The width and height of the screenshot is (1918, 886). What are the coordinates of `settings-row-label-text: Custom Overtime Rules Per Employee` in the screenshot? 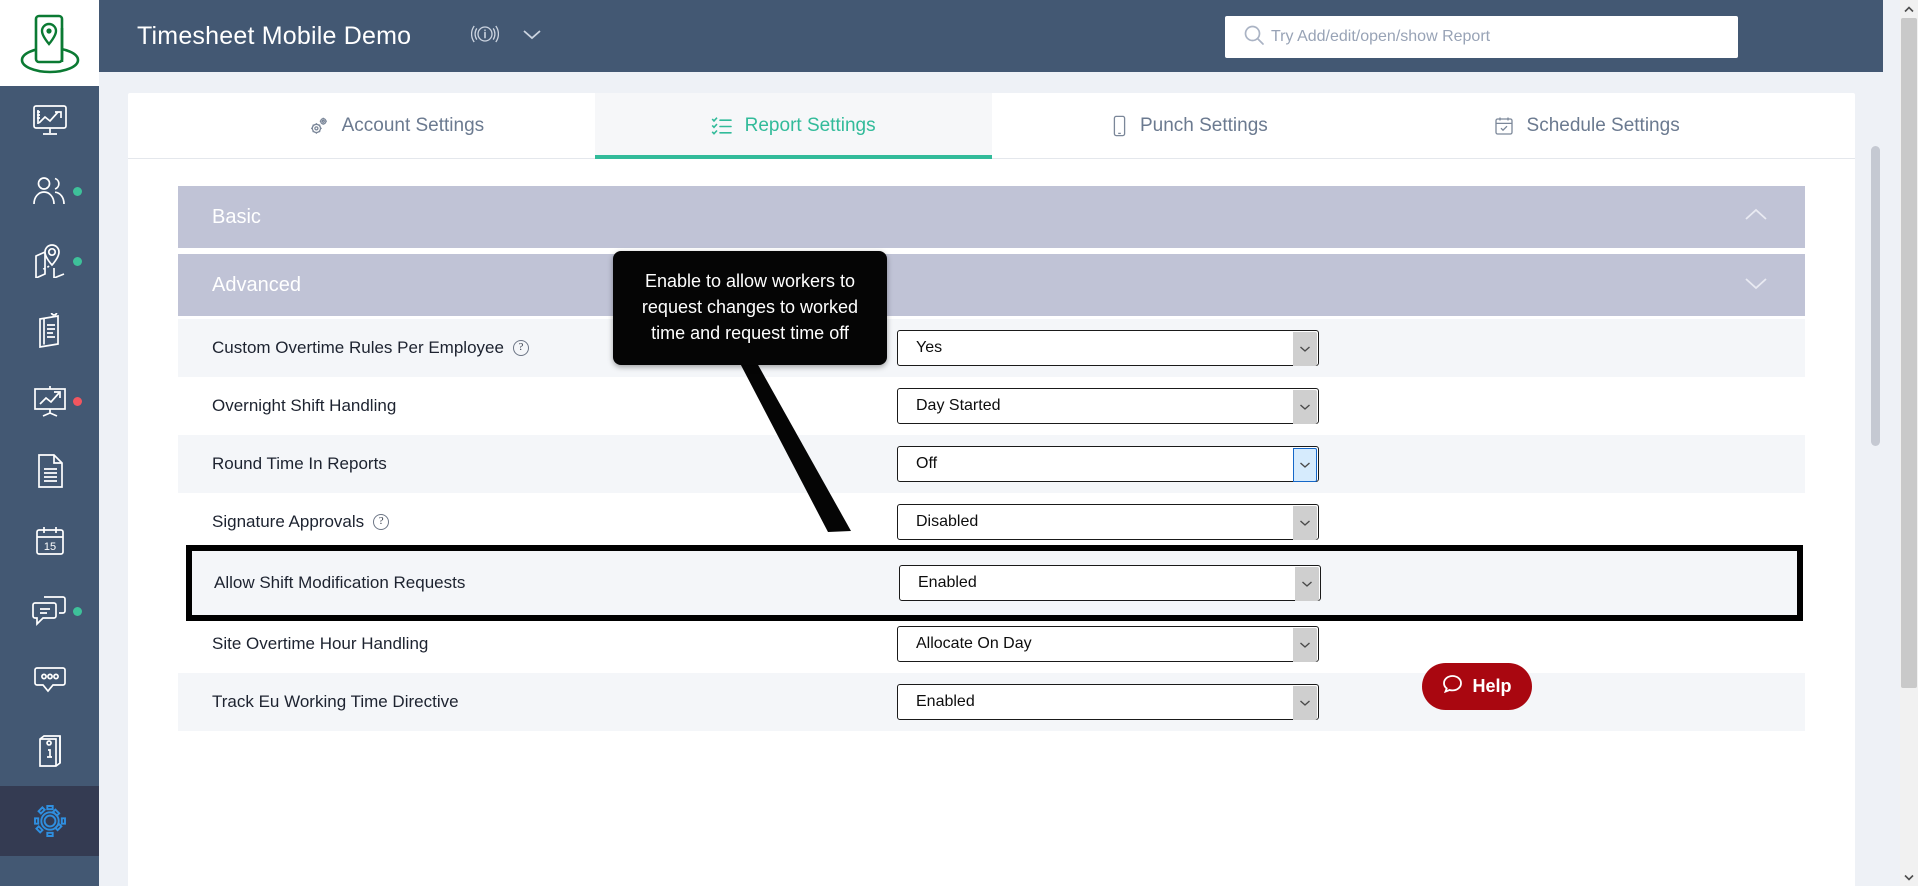 It's located at (358, 347).